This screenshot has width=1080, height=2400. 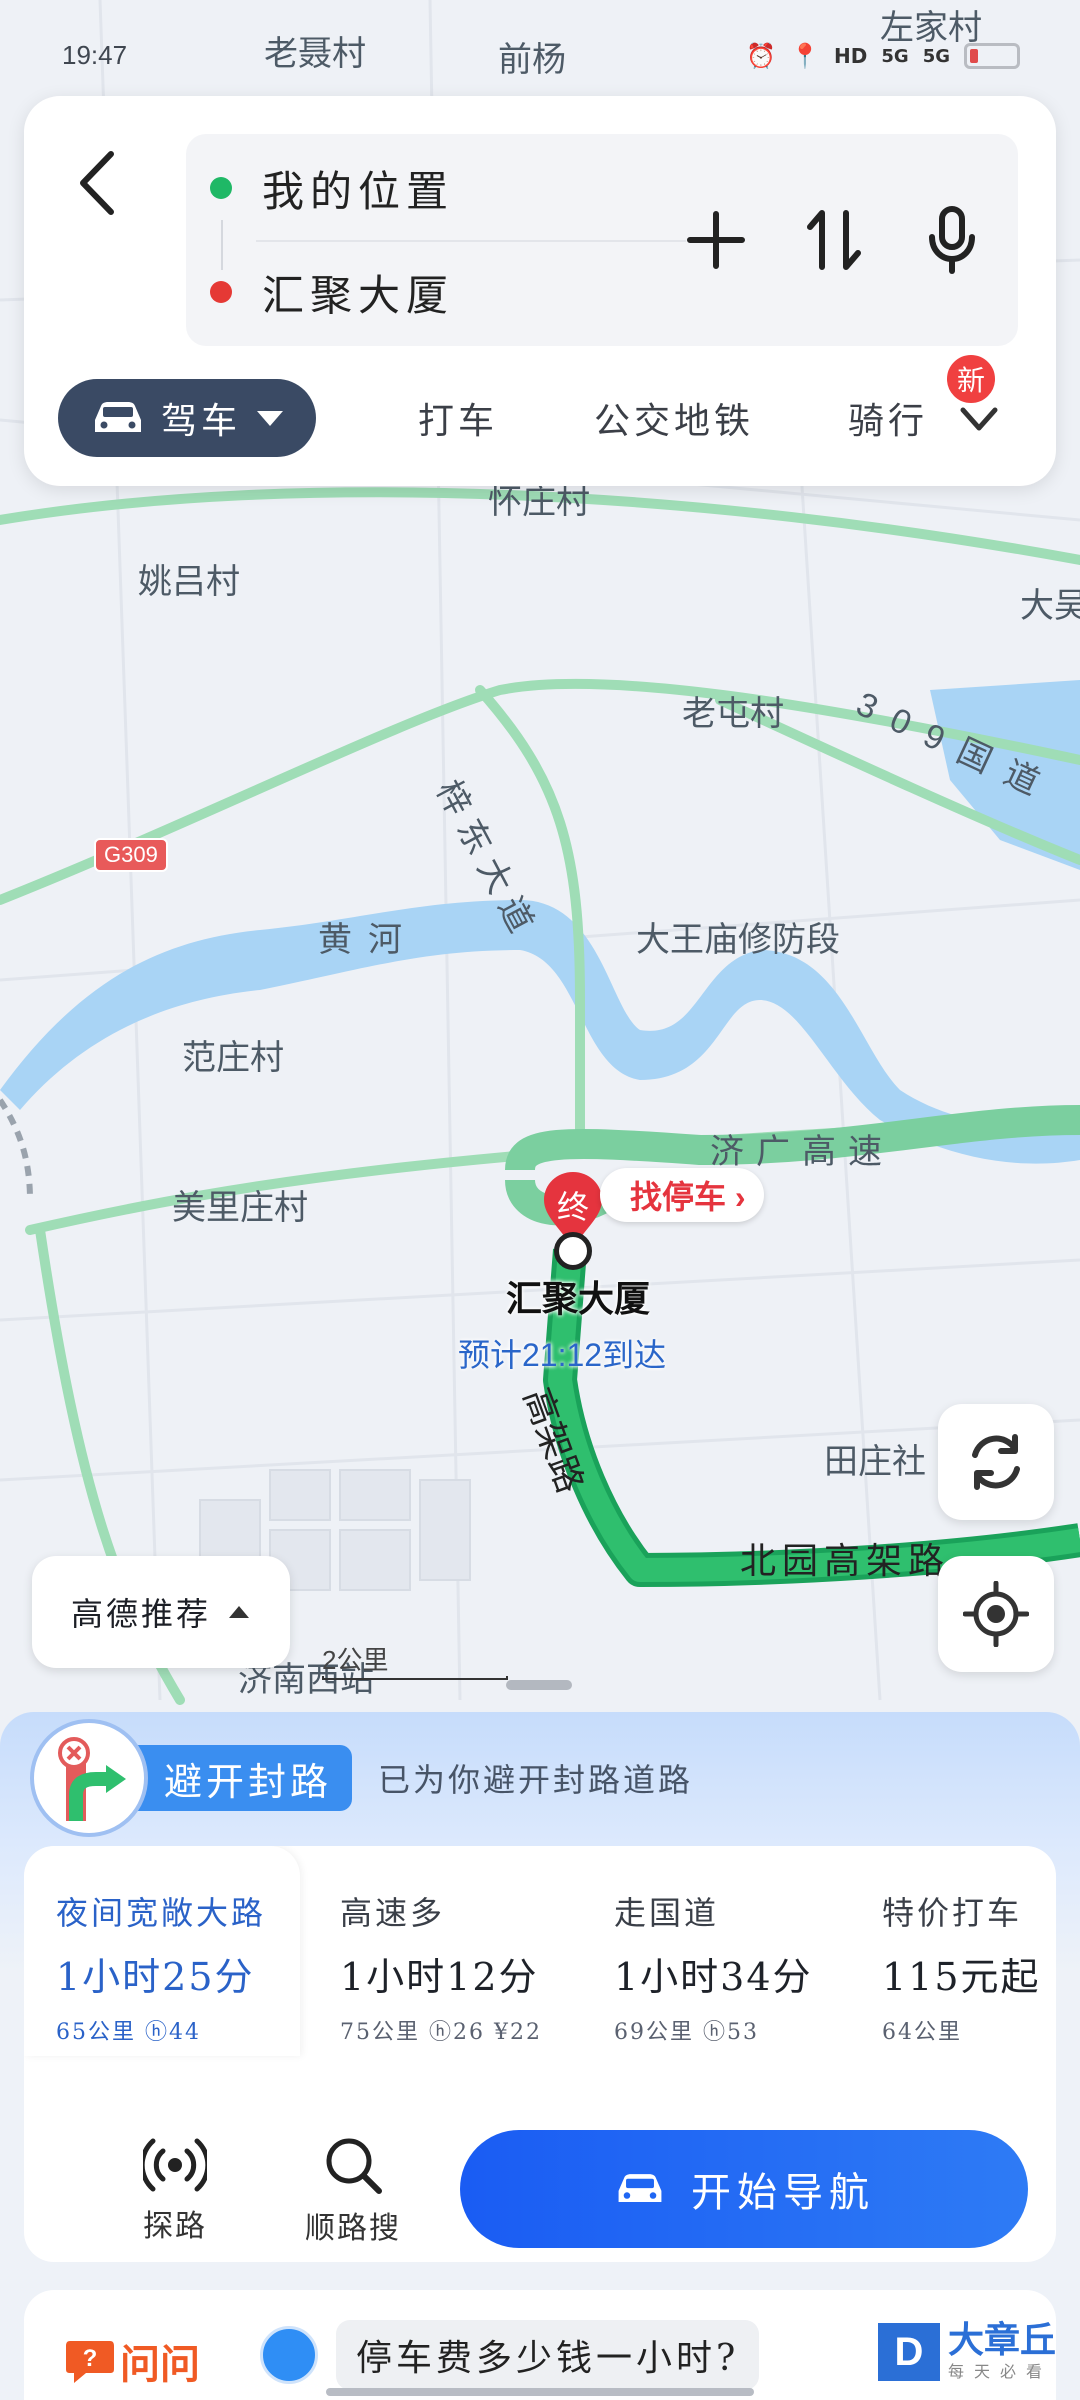 What do you see at coordinates (221, 292) in the screenshot?
I see `destination-dot-icon` at bounding box center [221, 292].